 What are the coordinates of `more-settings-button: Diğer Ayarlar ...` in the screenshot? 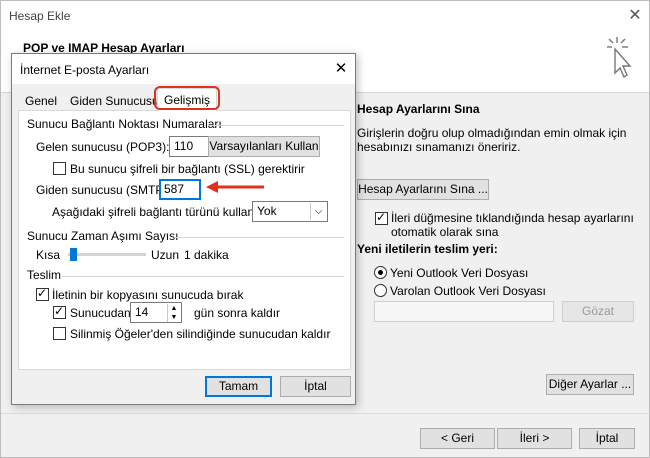 It's located at (590, 384).